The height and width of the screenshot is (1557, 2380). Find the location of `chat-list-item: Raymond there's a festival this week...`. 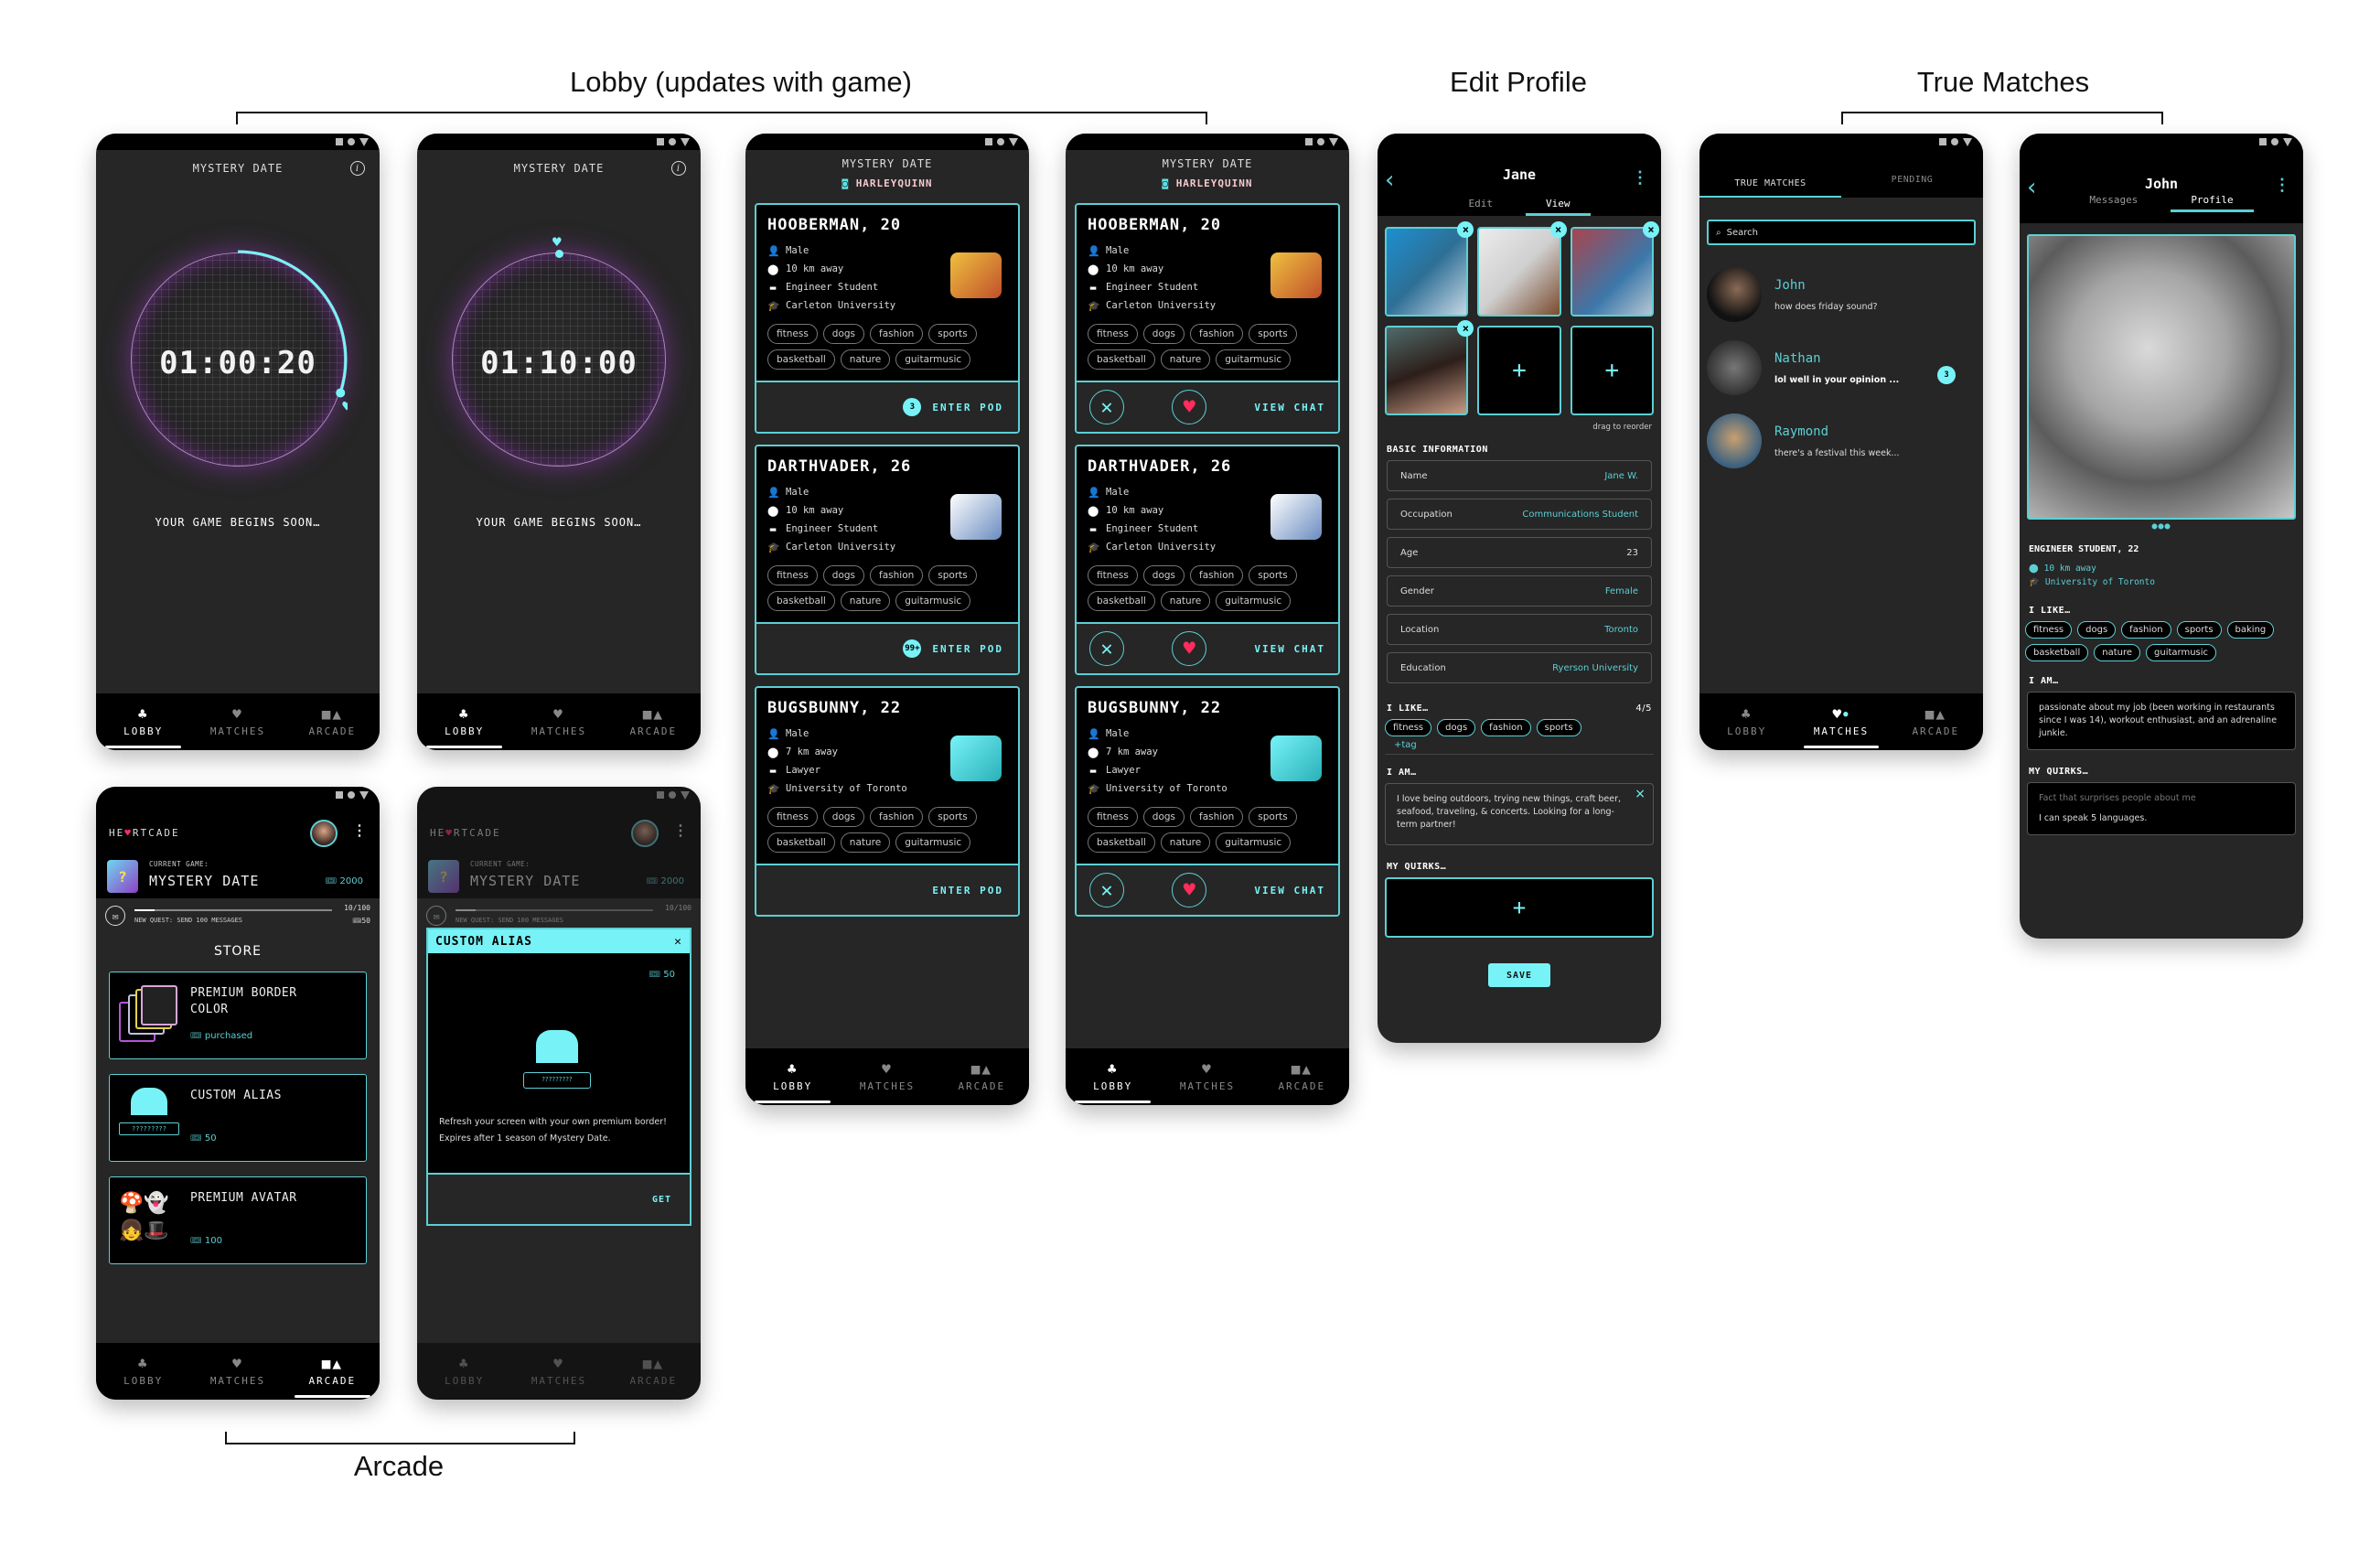

chat-list-item: Raymond there's a festival this week... is located at coordinates (1841, 441).